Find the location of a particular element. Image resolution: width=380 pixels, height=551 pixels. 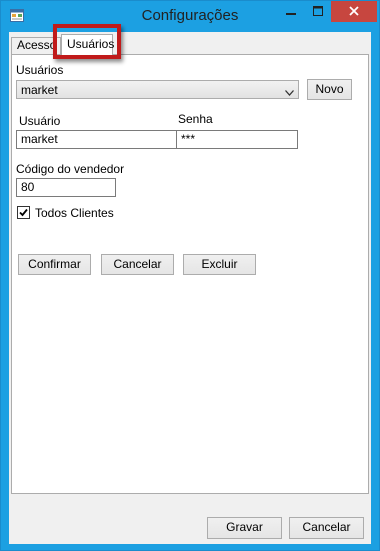

minimize-icon is located at coordinates (290, 12).